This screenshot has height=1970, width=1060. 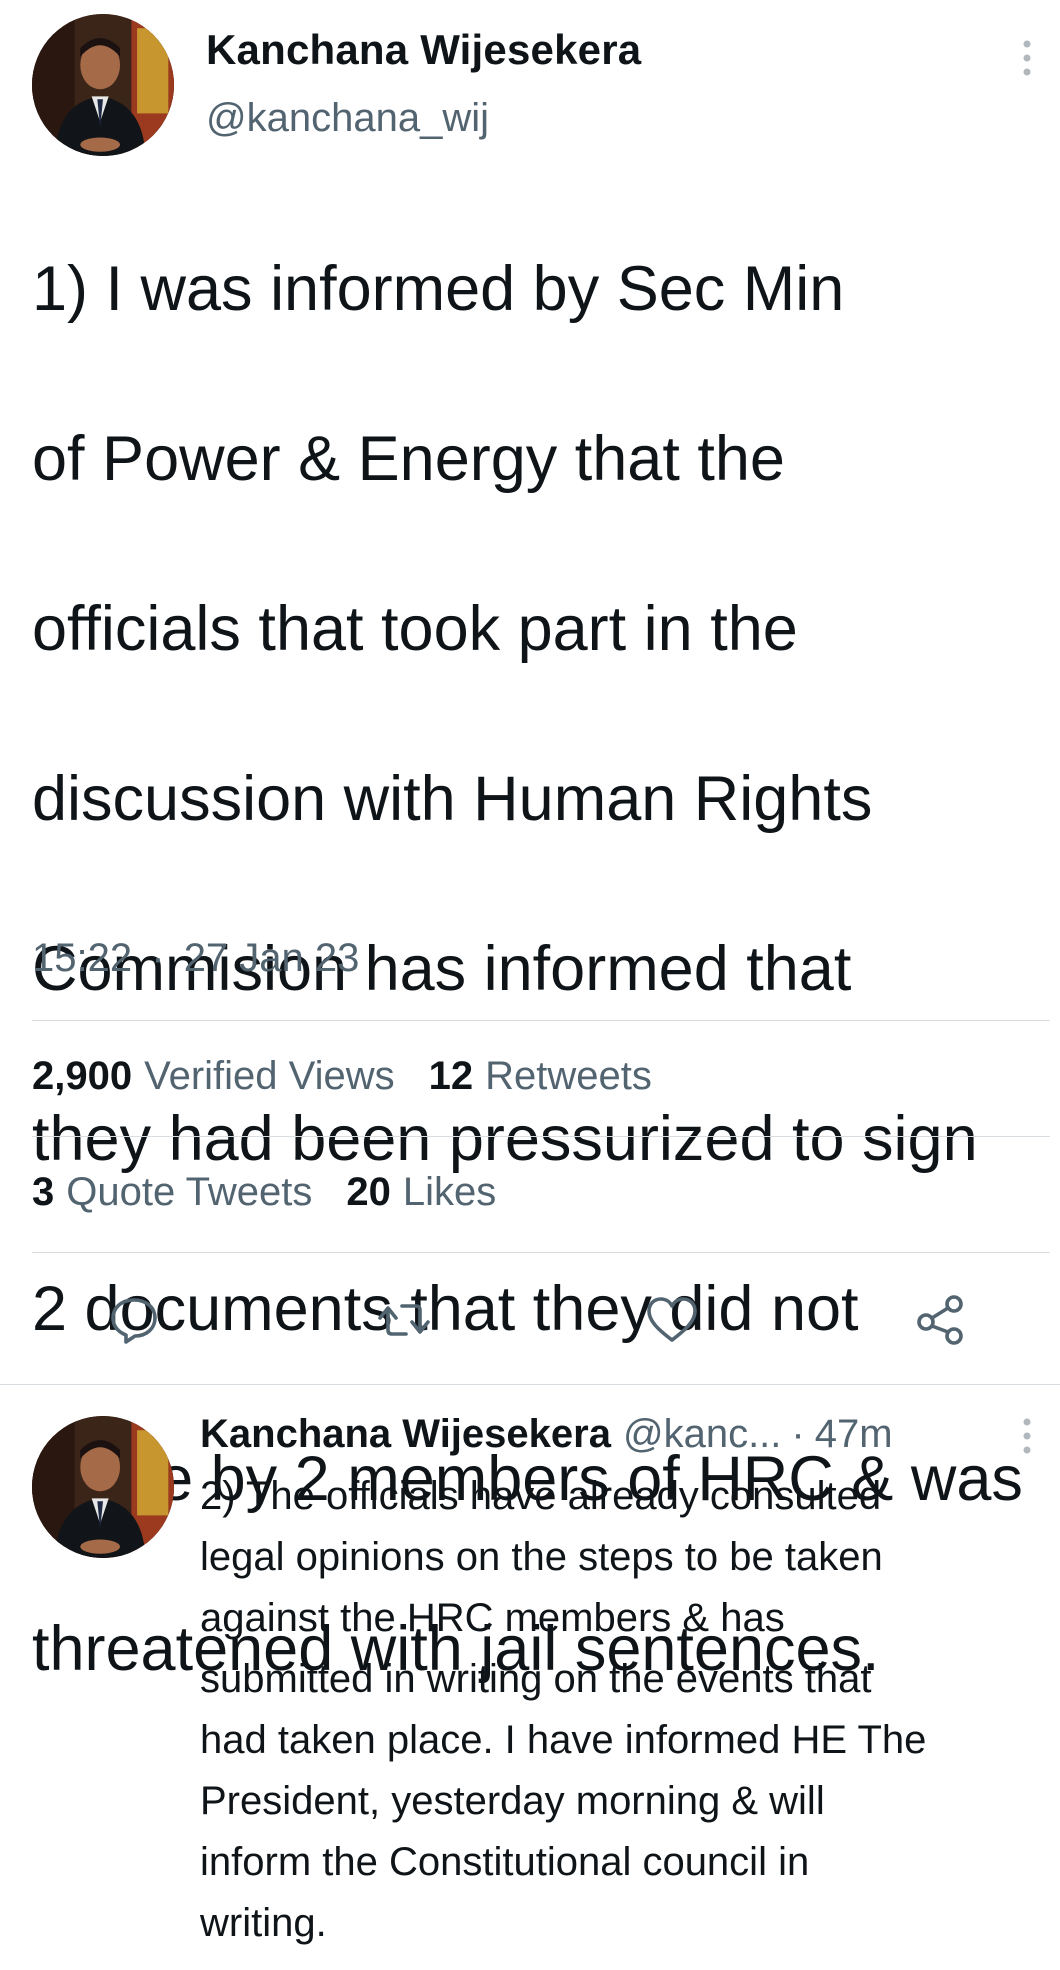 What do you see at coordinates (189, 1192) in the screenshot?
I see `quote-tweets-label: Quote Tweets` at bounding box center [189, 1192].